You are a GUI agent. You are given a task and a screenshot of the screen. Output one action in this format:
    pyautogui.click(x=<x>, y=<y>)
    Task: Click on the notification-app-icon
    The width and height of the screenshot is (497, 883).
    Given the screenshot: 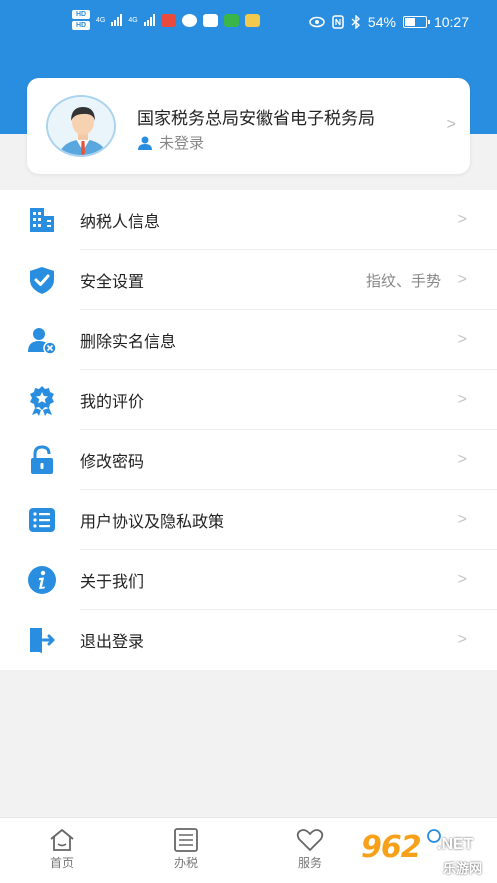 What is the action you would take?
    pyautogui.click(x=168, y=20)
    